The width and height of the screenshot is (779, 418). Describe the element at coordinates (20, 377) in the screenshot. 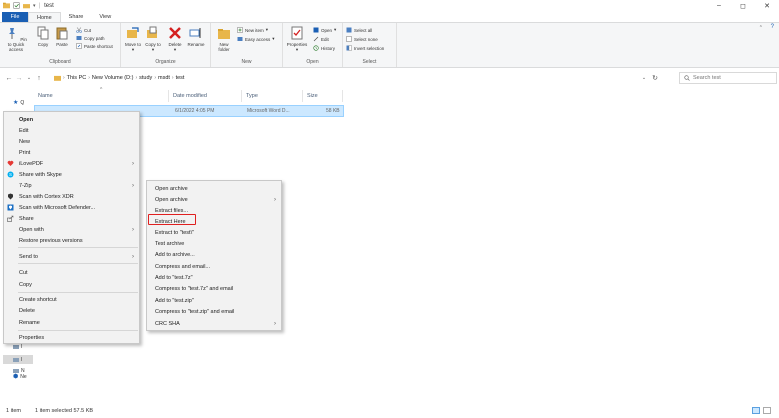

I see `nav-network: ⬢ Ne` at that location.